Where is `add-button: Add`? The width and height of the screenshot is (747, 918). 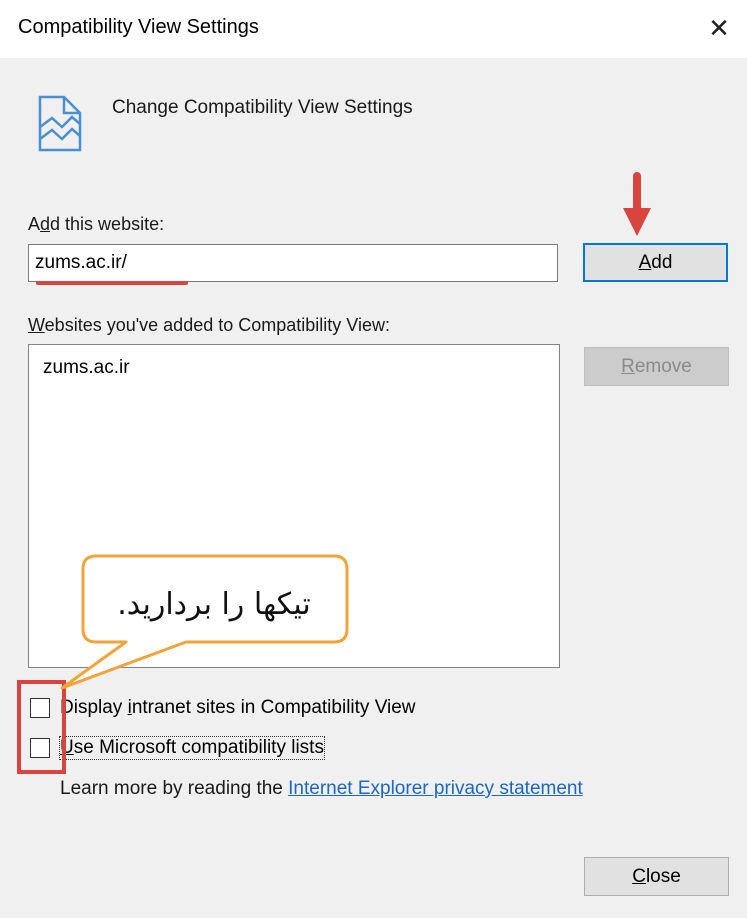 add-button: Add is located at coordinates (655, 262).